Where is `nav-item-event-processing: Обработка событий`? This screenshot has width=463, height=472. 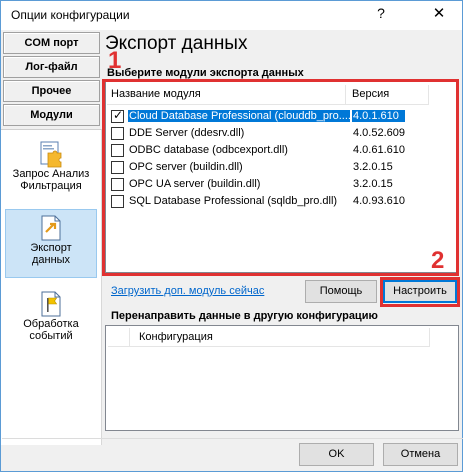
nav-item-event-processing: Обработка событий is located at coordinates (51, 323).